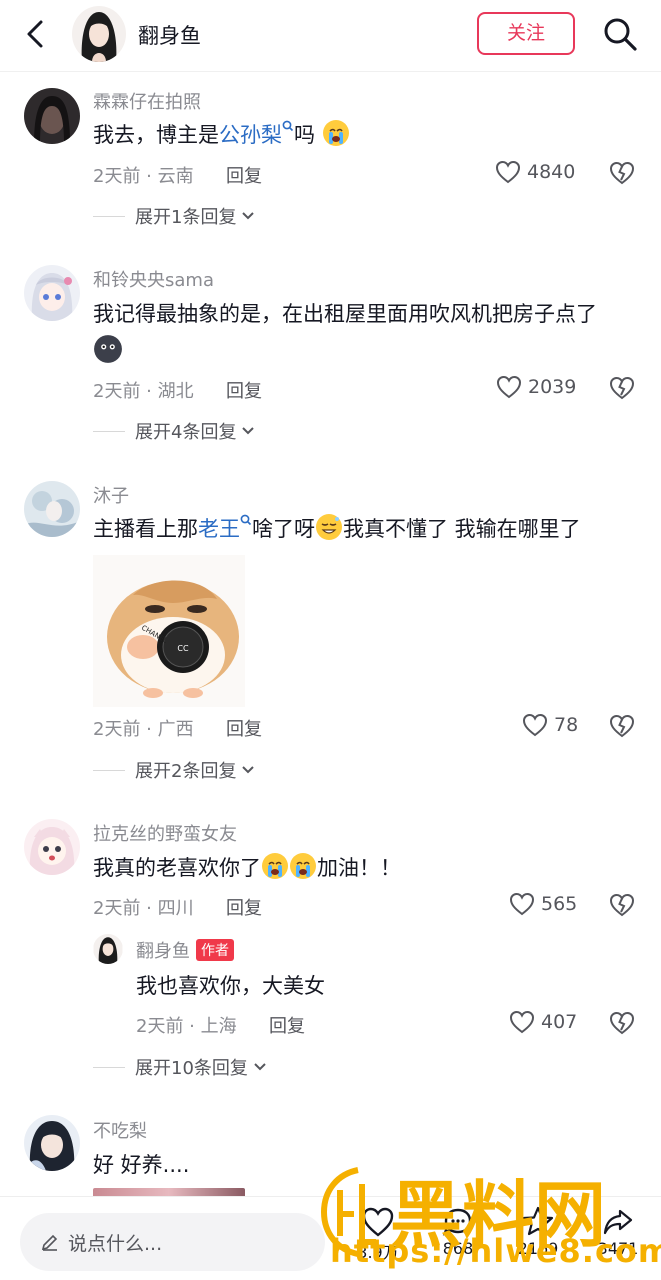 This screenshot has width=661, height=1280. I want to click on username: 霖霖仔在拍照, so click(147, 101).